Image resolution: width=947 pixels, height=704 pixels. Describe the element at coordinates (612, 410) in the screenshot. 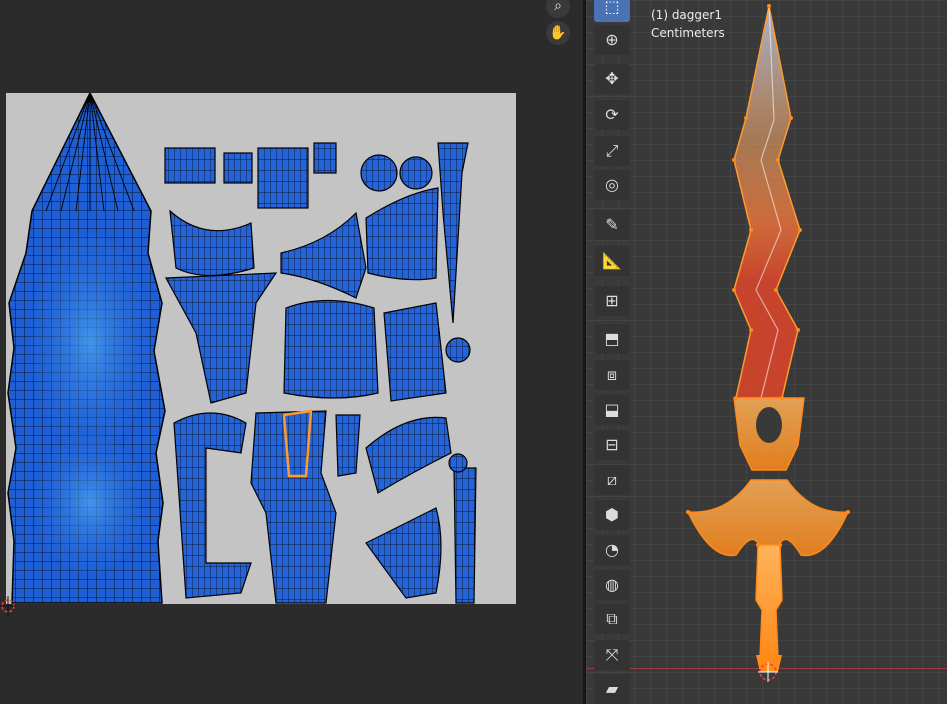

I see `bevel-tool: ⬓` at that location.